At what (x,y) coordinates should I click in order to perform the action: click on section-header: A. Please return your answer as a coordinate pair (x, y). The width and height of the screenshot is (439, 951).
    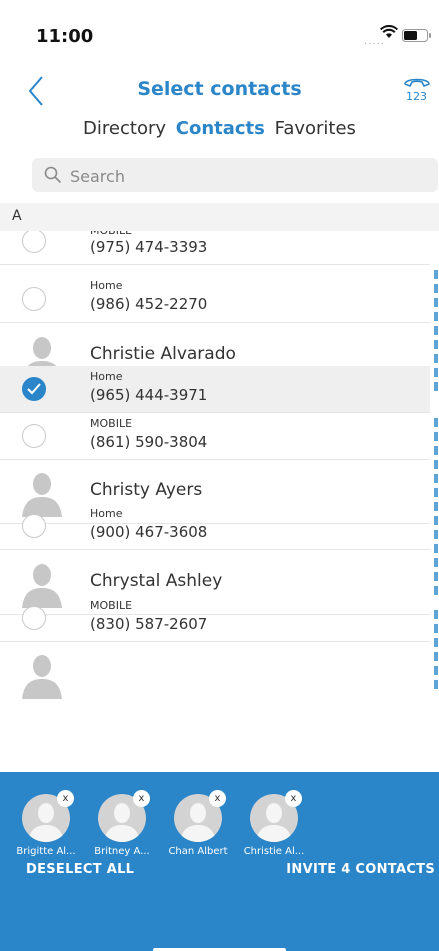
    Looking at the image, I should click on (219, 217).